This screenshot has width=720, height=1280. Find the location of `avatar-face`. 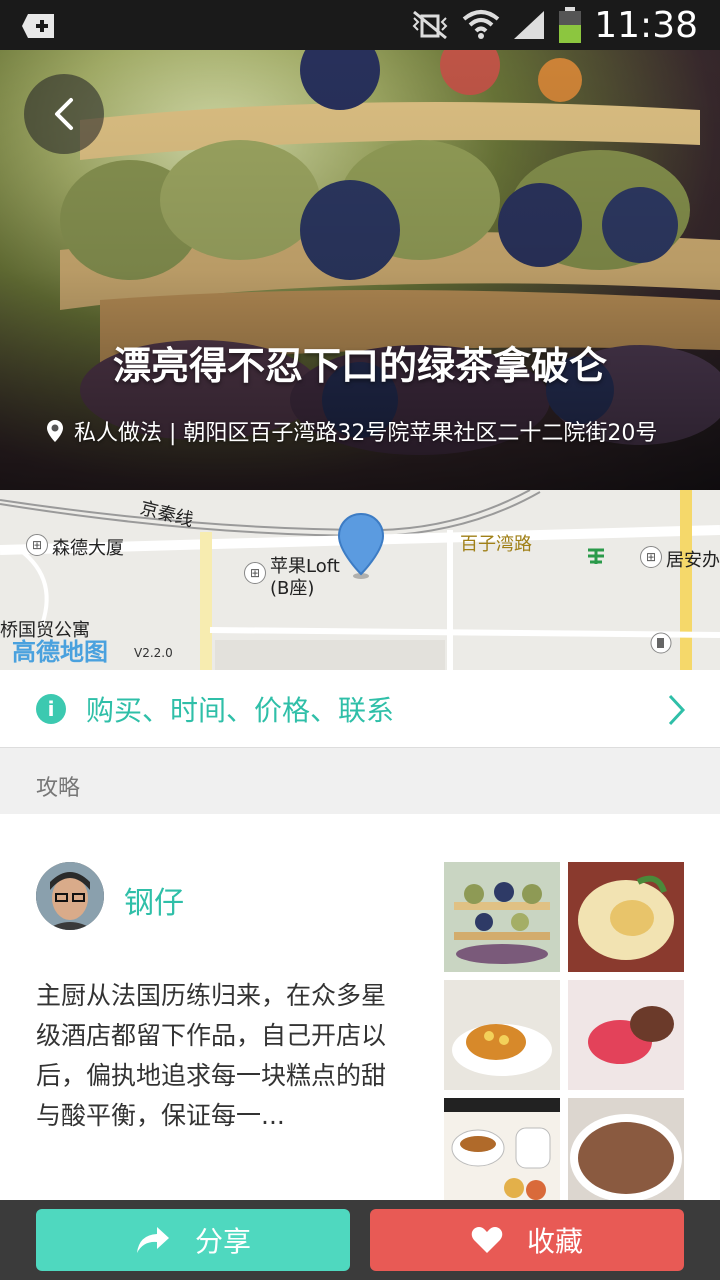

avatar-face is located at coordinates (70, 896).